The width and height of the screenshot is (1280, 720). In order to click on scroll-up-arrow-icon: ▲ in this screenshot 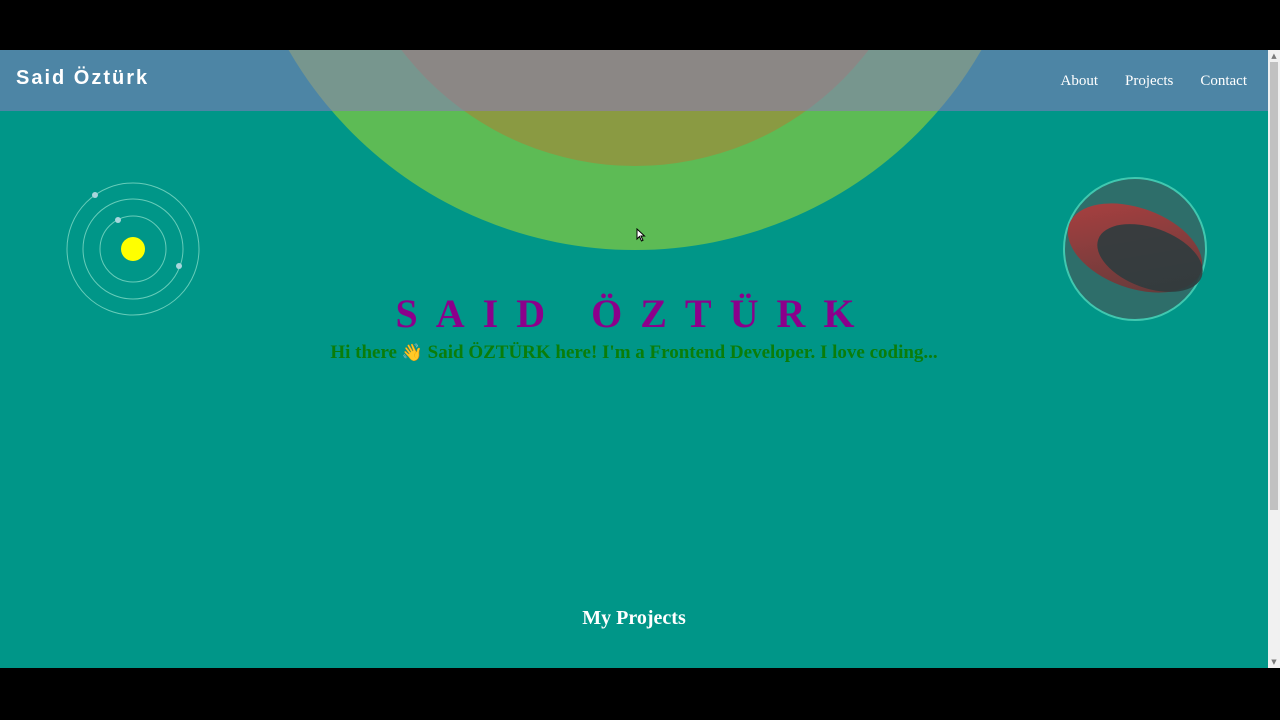, I will do `click(1274, 56)`.